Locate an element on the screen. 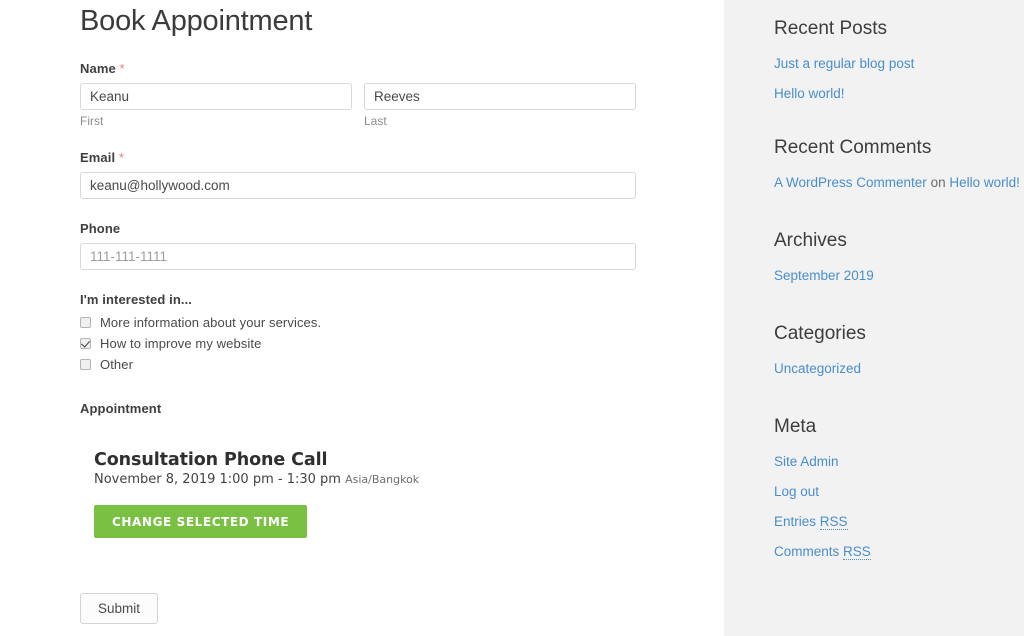 The width and height of the screenshot is (1024, 636). interest-option-label: Other is located at coordinates (117, 364).